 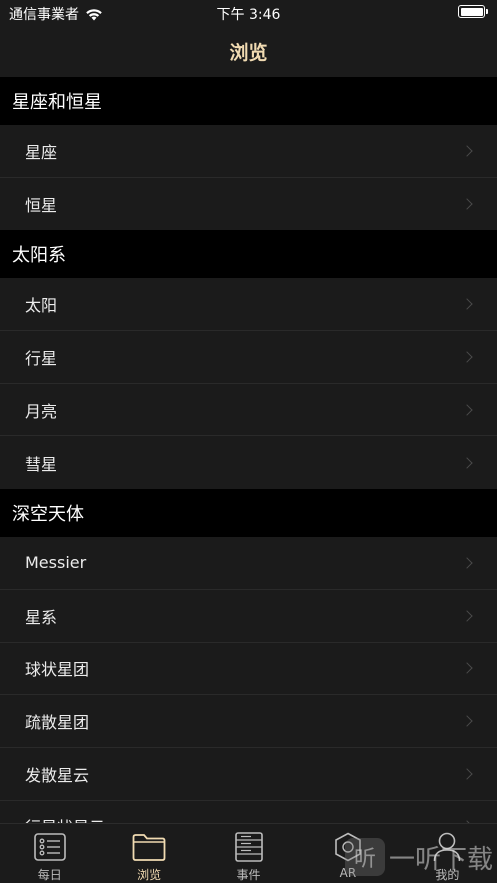 What do you see at coordinates (49, 875) in the screenshot?
I see `tab-label: 每日` at bounding box center [49, 875].